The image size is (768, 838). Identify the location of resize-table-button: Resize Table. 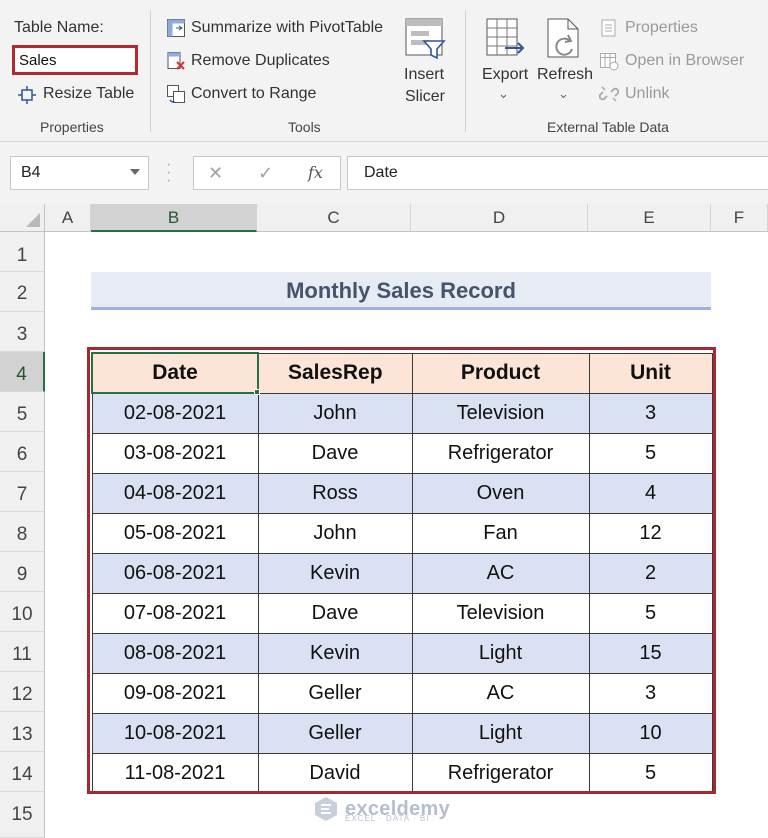
(88, 94).